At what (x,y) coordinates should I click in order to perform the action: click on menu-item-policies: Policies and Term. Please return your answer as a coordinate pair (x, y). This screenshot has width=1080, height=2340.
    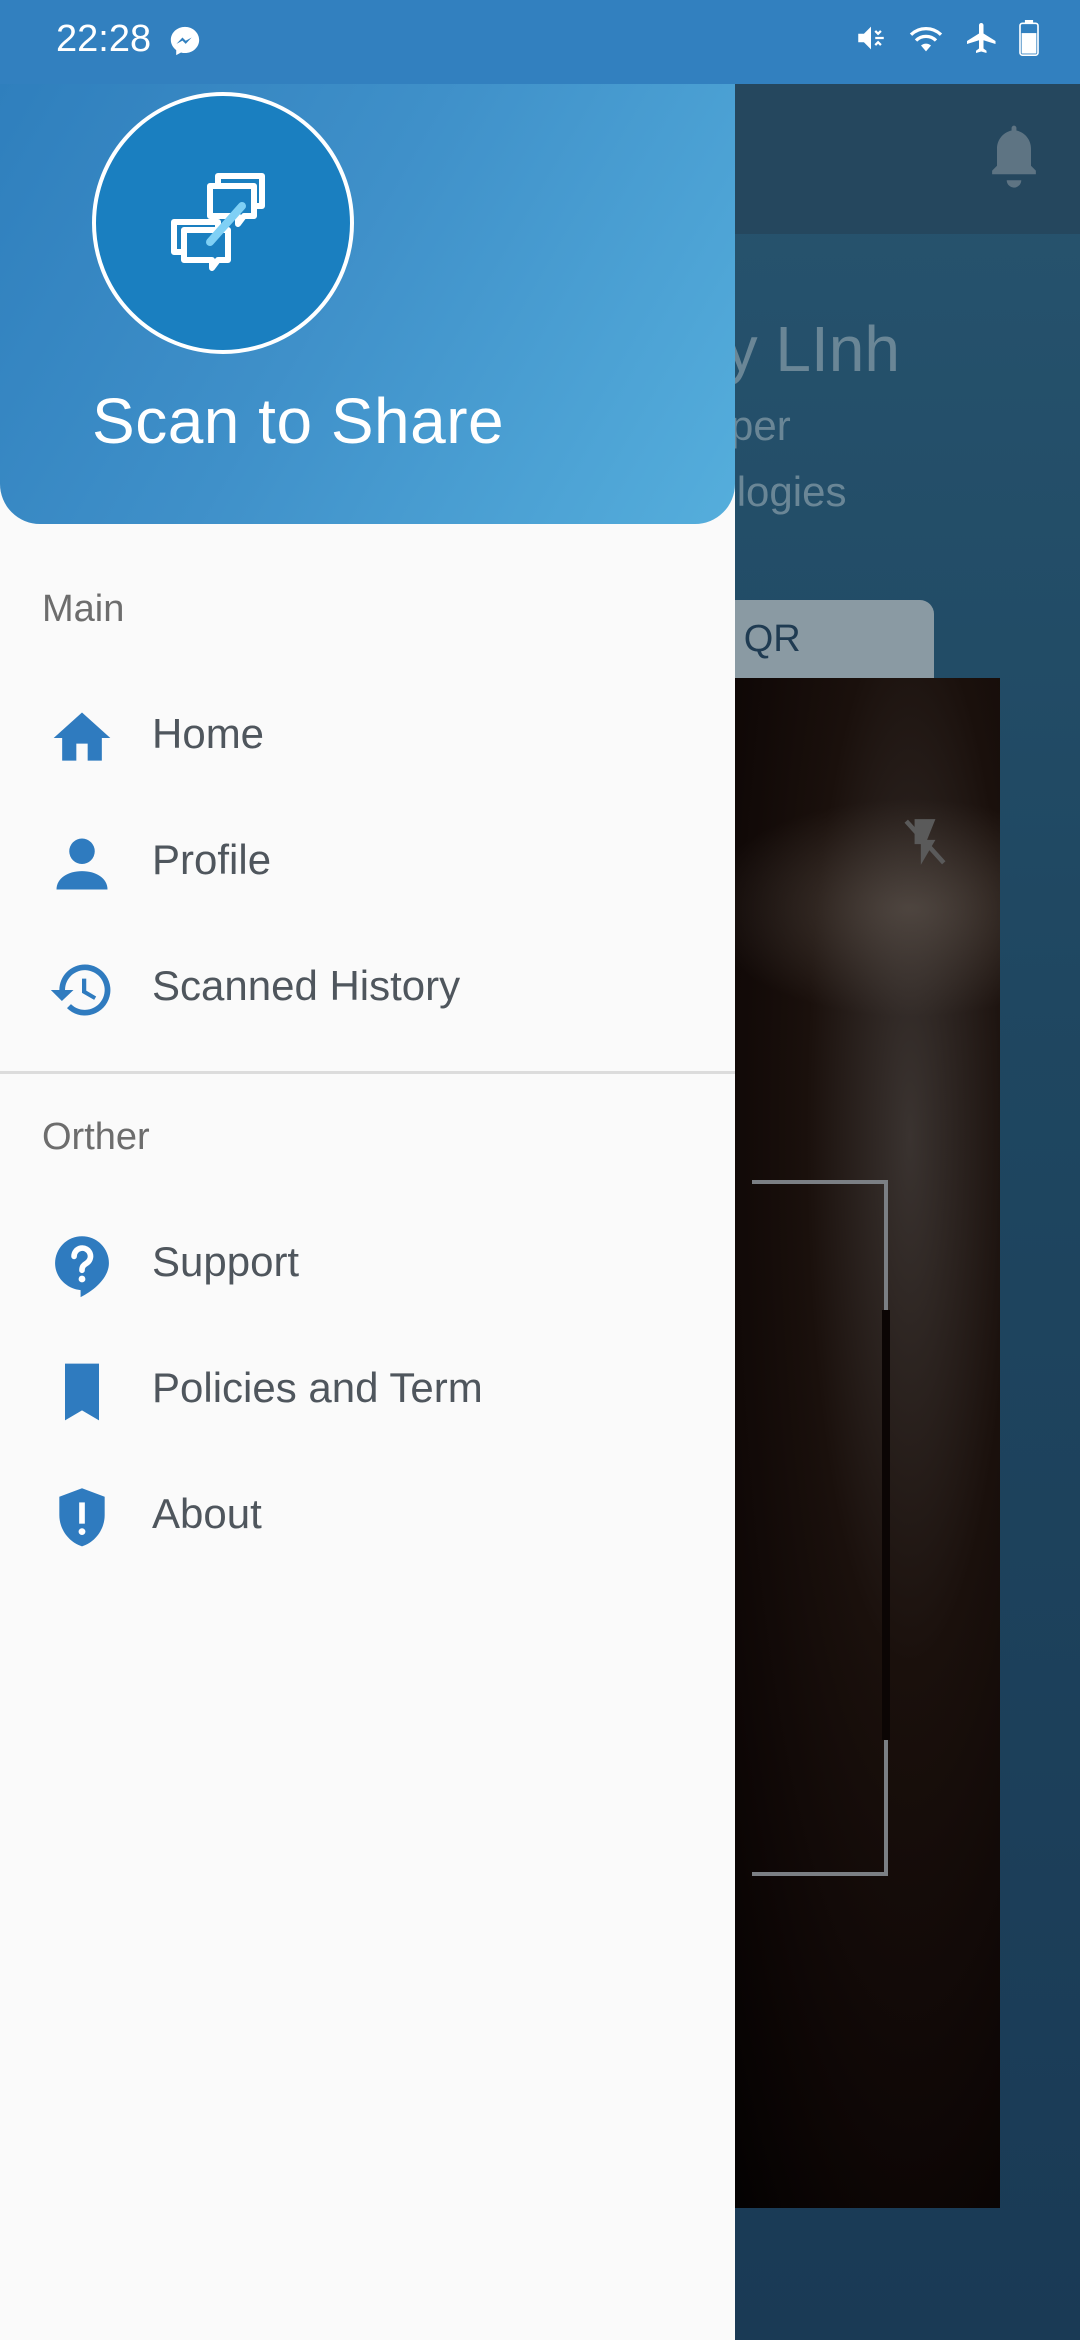
    Looking at the image, I should click on (367, 1389).